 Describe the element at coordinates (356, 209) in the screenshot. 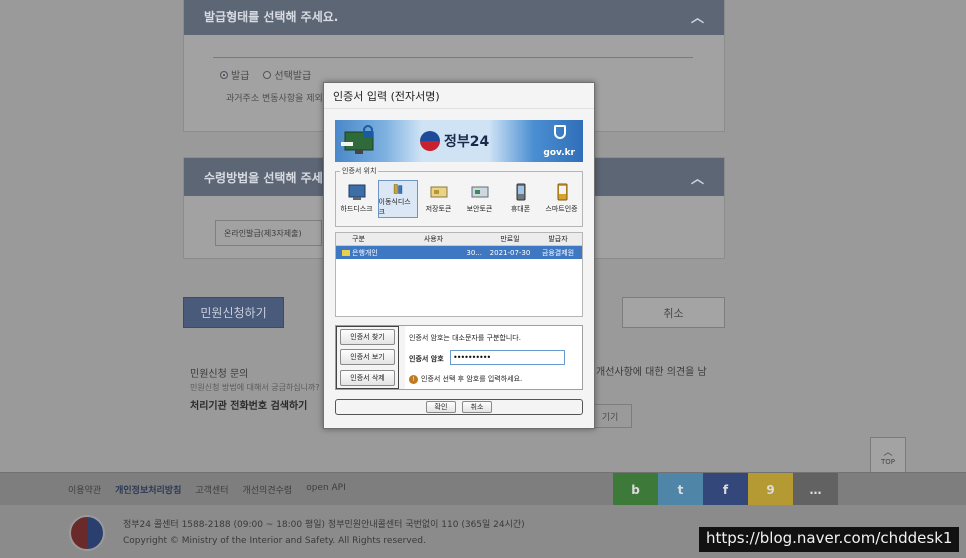

I see `location-label: 하드디스크` at that location.